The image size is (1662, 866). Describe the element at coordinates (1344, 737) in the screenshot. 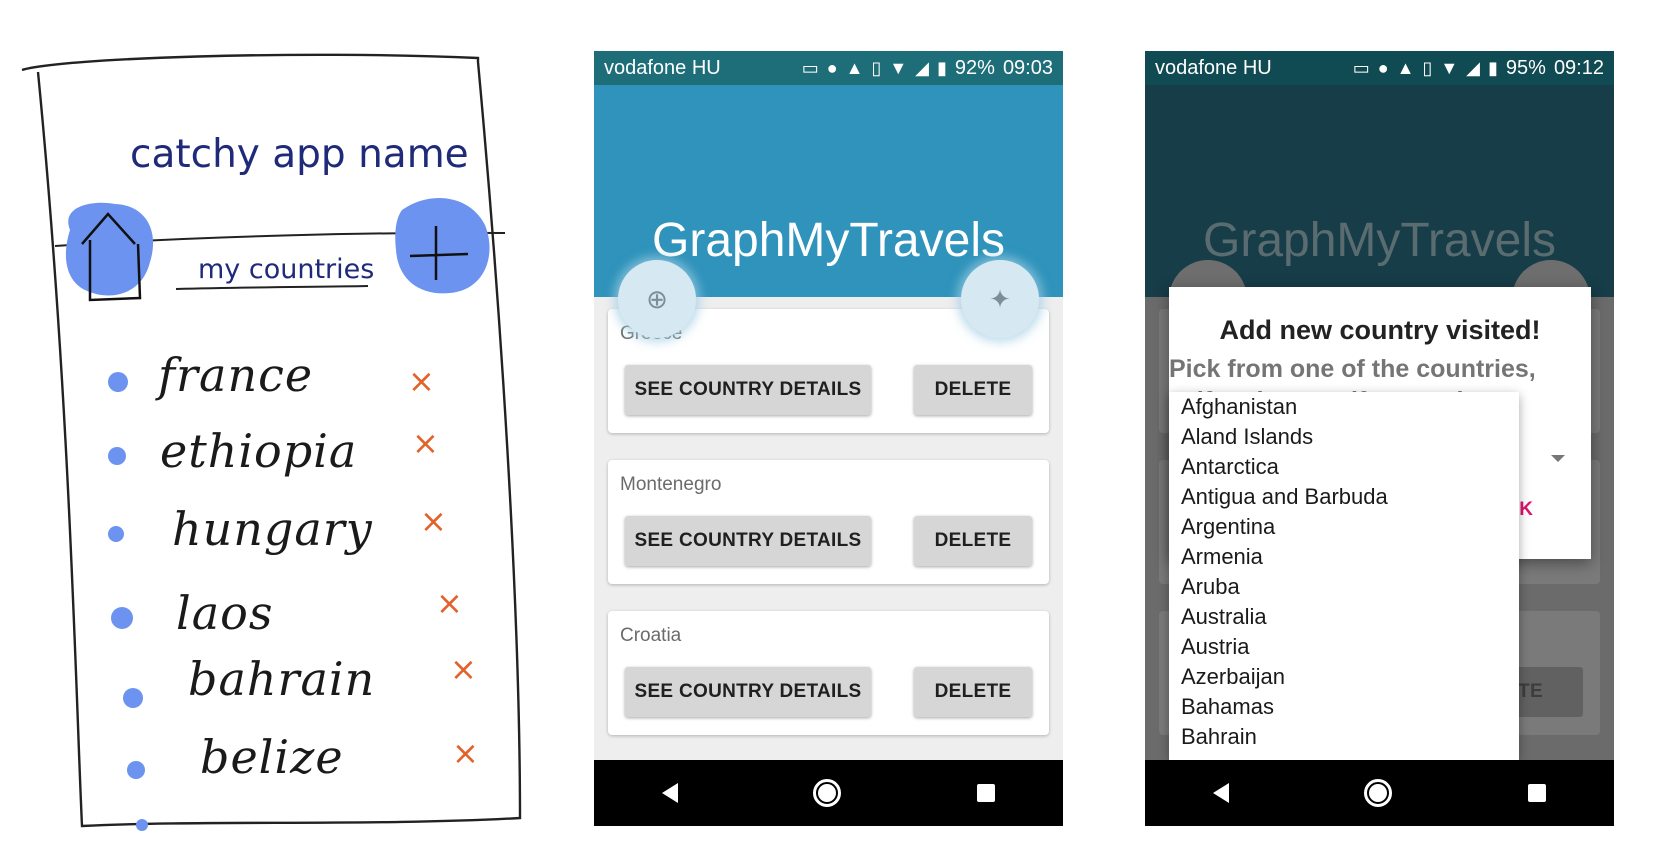

I see `dropdown-option: Bahrain` at that location.